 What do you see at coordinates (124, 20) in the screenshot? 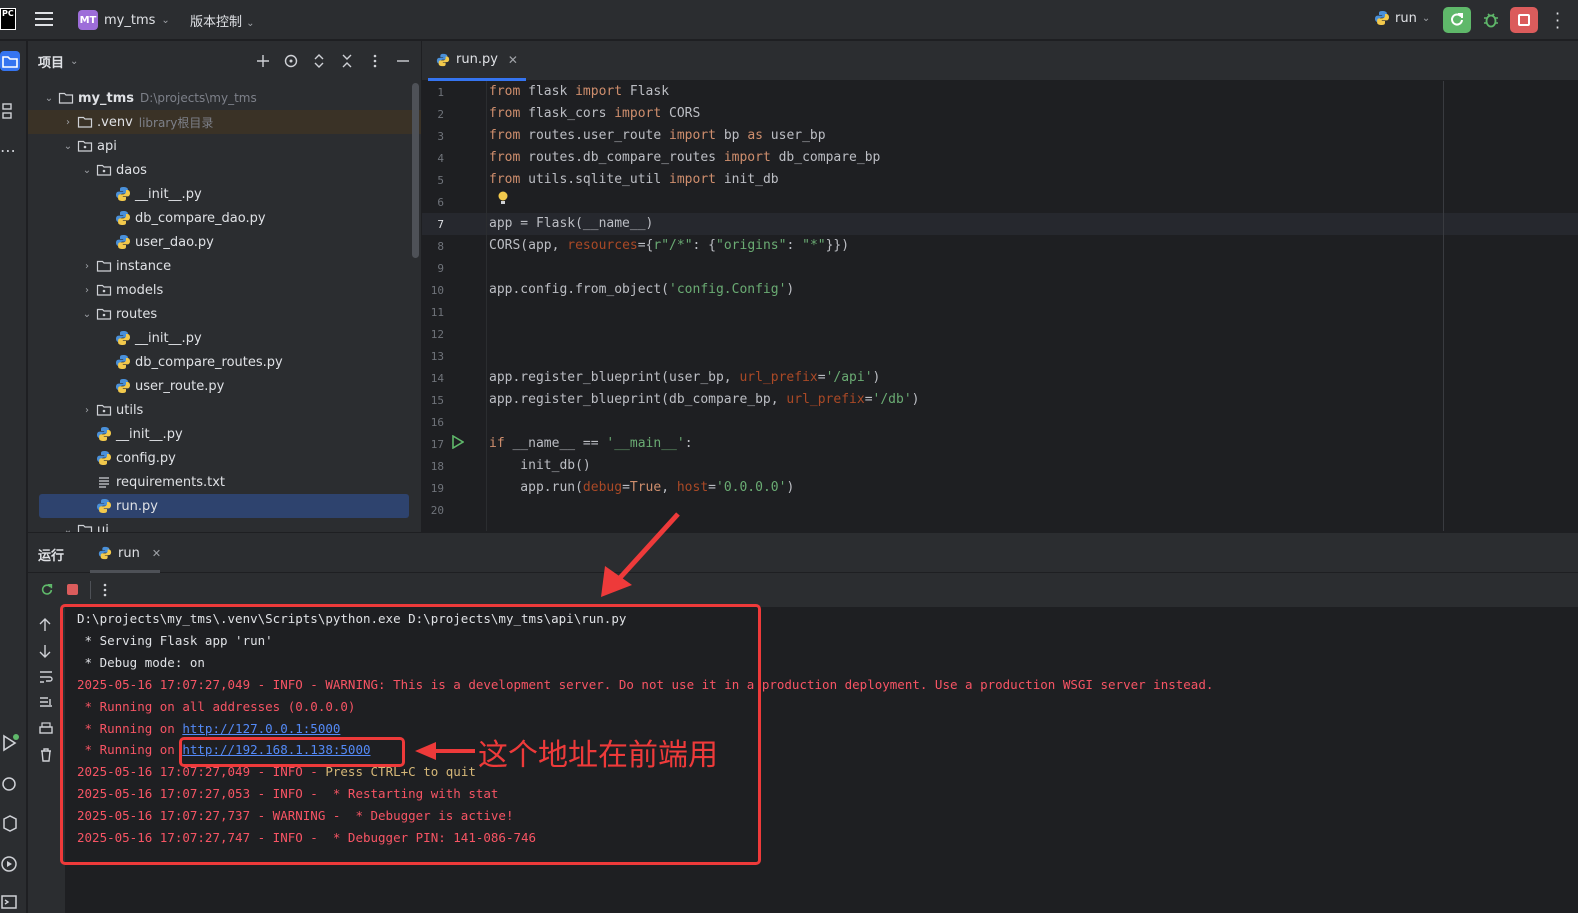
I see `project-switcher: MT my_tms ⌄` at bounding box center [124, 20].